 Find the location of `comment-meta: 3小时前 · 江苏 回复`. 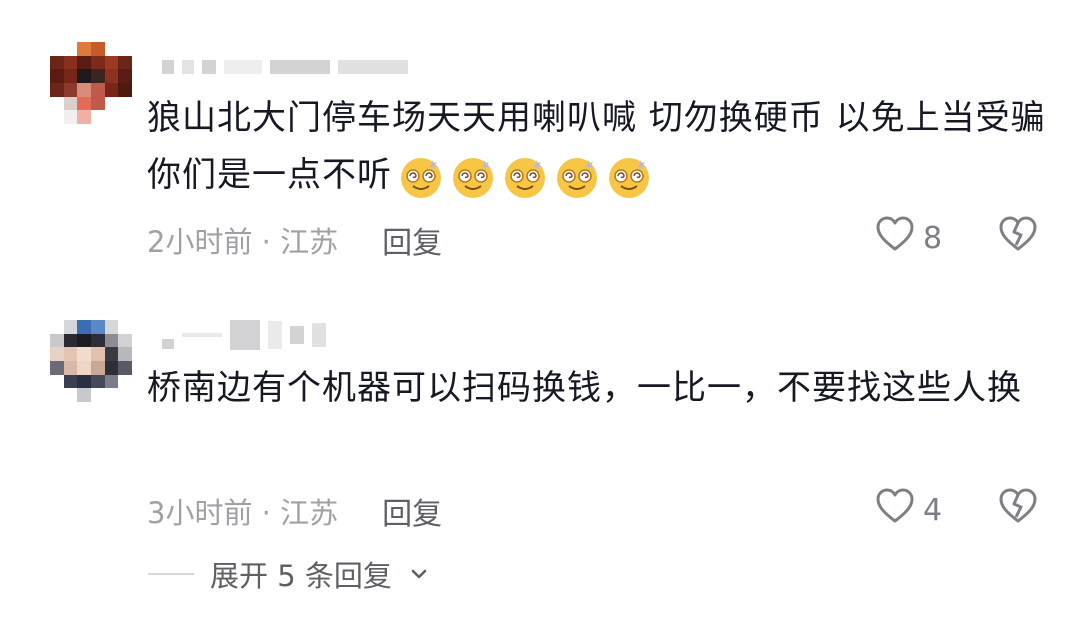

comment-meta: 3小时前 · 江苏 回复 is located at coordinates (294, 511).